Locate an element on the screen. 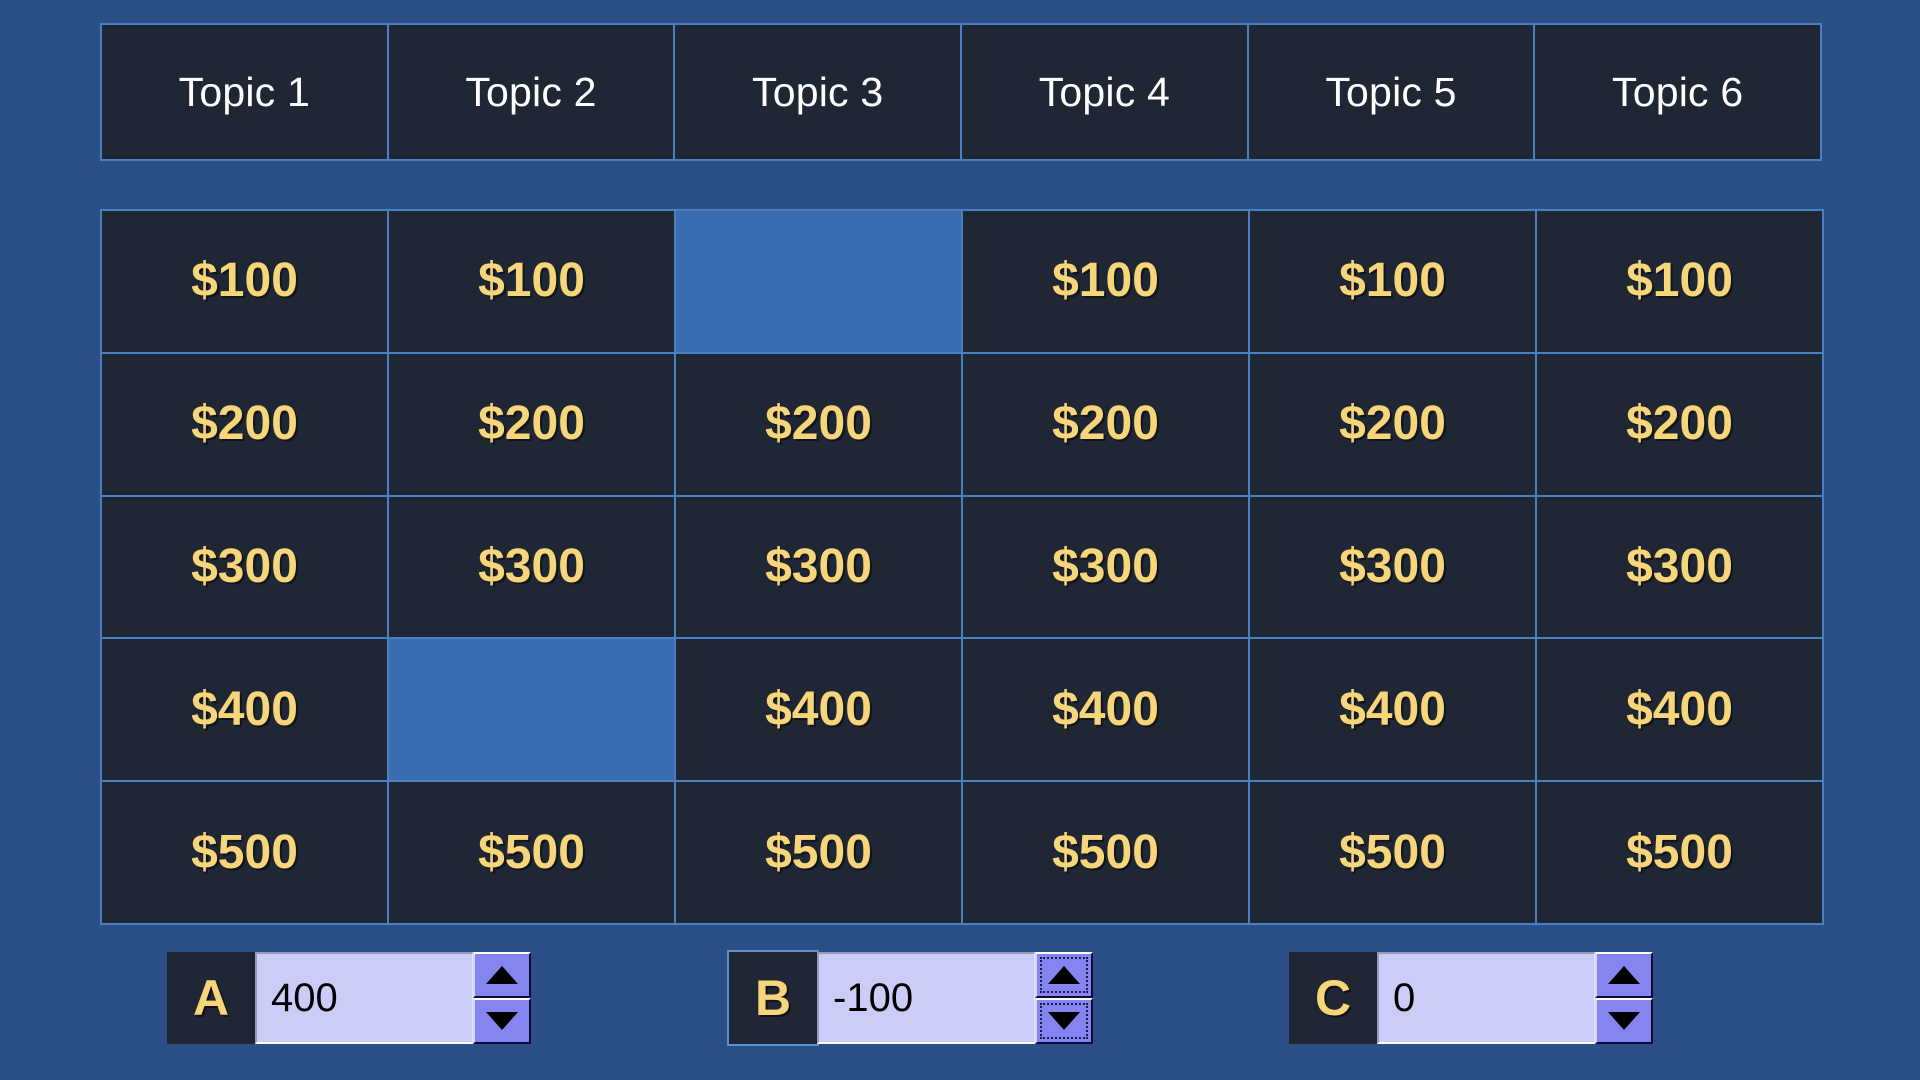 The width and height of the screenshot is (1920, 1080). topic-header-cell-4: Topic 4 is located at coordinates (1104, 92).